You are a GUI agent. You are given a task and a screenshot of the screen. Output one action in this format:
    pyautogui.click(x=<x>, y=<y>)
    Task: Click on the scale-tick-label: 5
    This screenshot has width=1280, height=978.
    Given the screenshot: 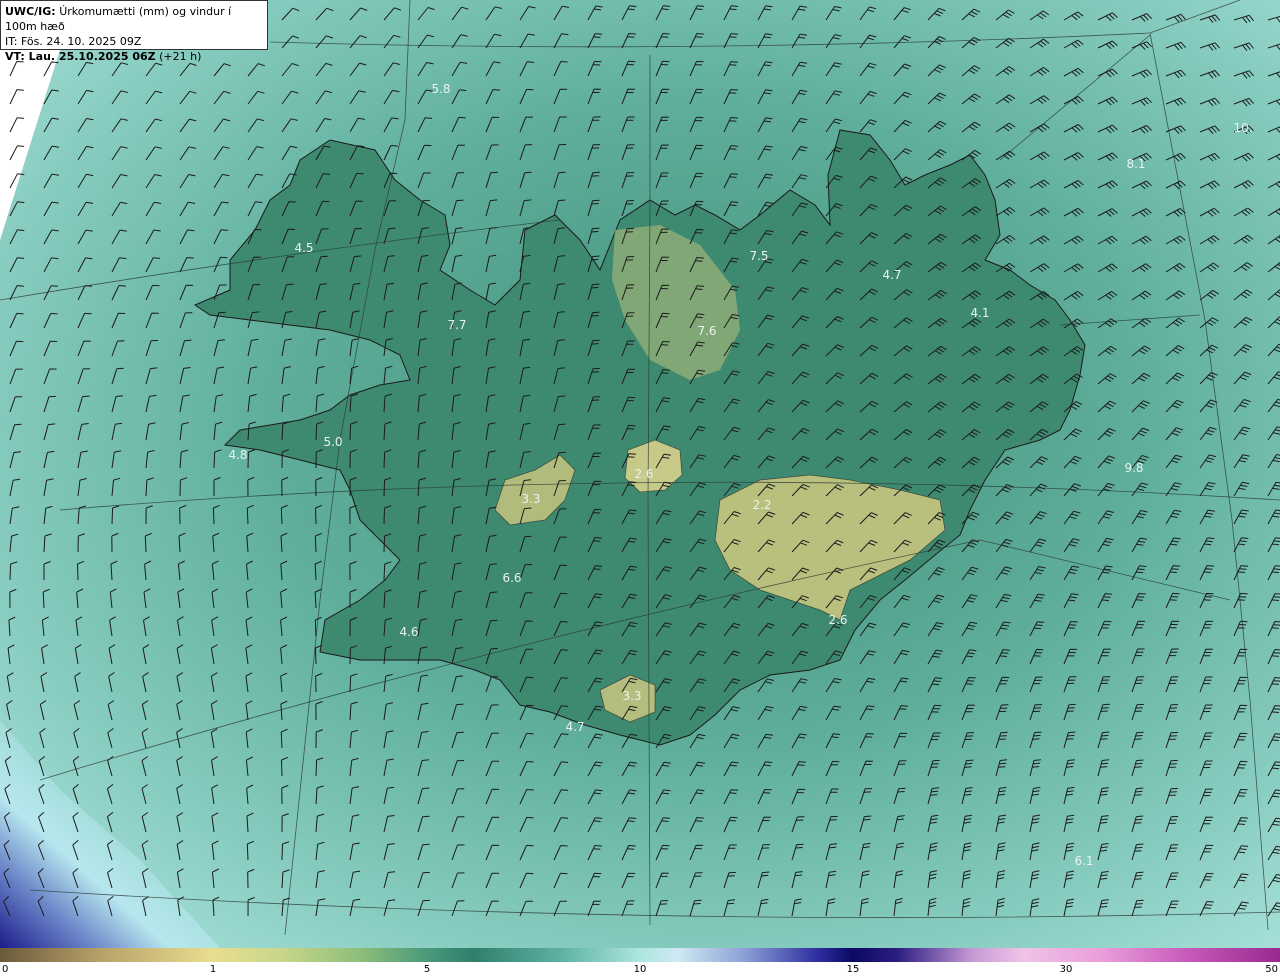 What is the action you would take?
    pyautogui.click(x=427, y=969)
    